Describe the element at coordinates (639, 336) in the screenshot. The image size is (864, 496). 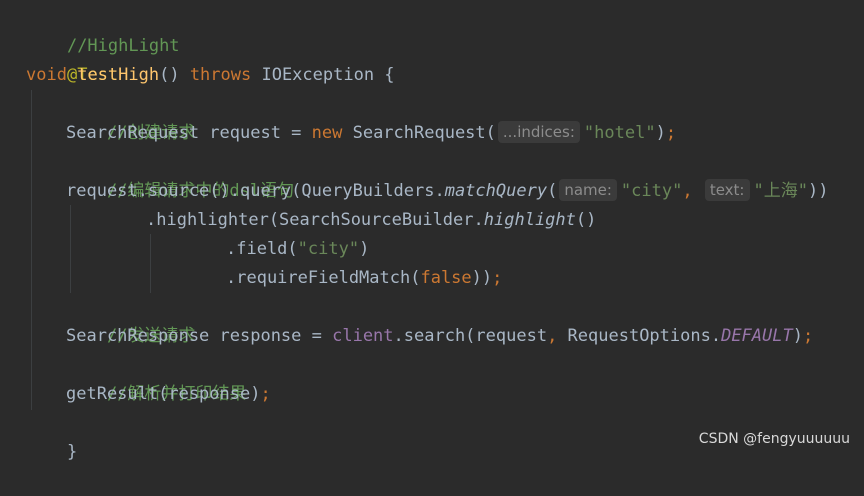
I see `code-text: RequestOptions.` at that location.